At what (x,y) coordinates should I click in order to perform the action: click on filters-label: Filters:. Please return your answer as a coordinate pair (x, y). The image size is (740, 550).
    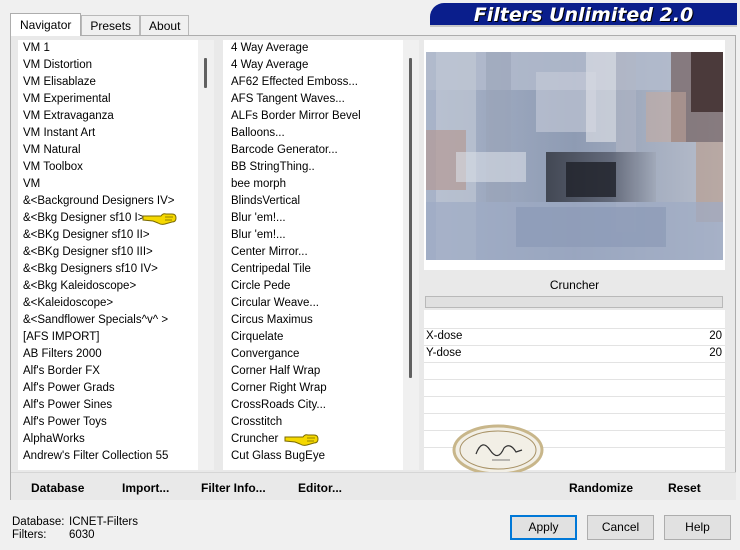
    Looking at the image, I should click on (29, 535).